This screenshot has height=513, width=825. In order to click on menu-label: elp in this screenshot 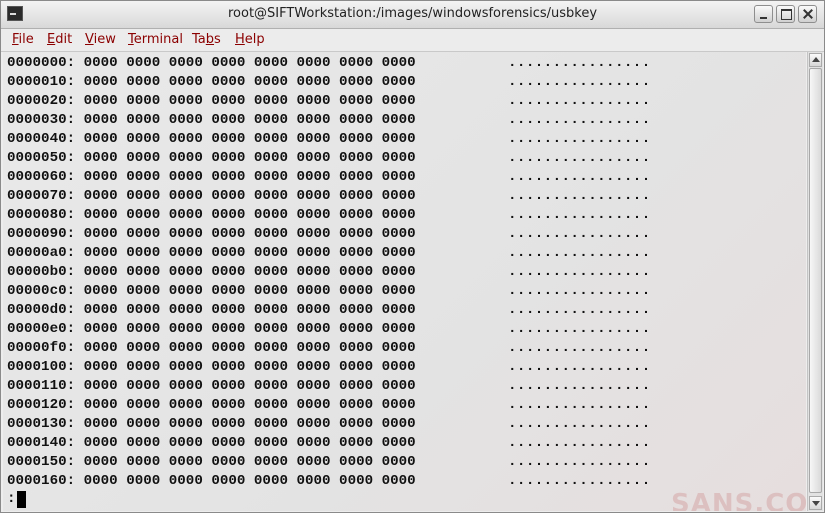, I will do `click(254, 39)`.